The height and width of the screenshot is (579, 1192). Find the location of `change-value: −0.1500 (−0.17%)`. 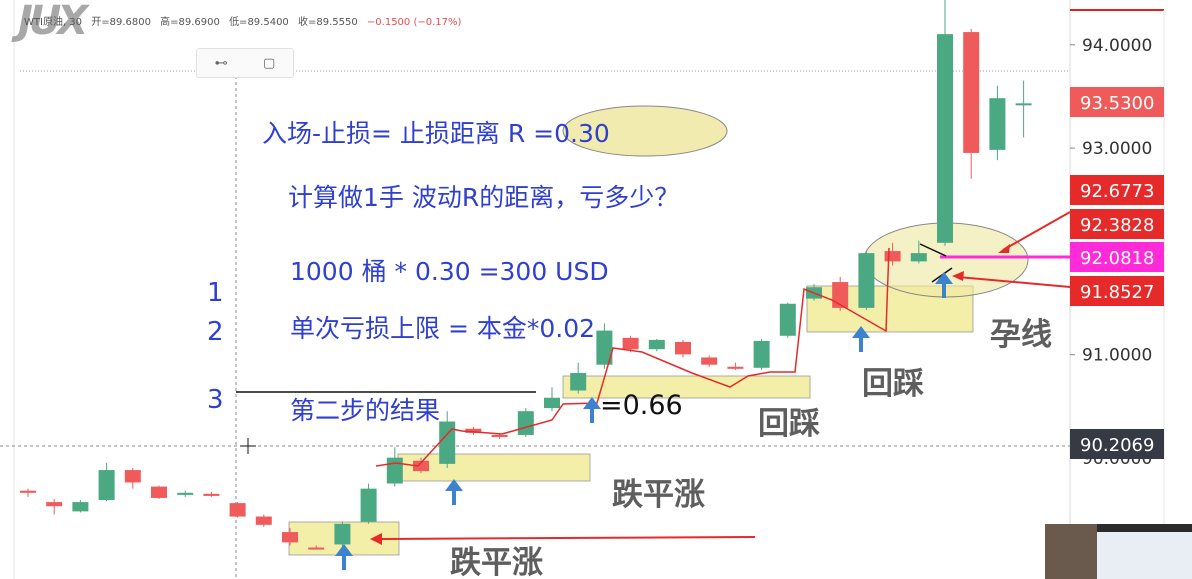

change-value: −0.1500 (−0.17%) is located at coordinates (414, 22).